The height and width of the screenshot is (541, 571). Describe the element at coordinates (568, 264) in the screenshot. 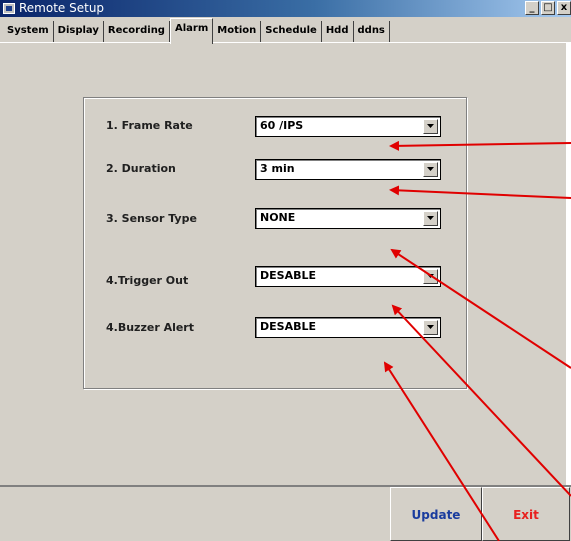

I see `window-right-edge` at that location.